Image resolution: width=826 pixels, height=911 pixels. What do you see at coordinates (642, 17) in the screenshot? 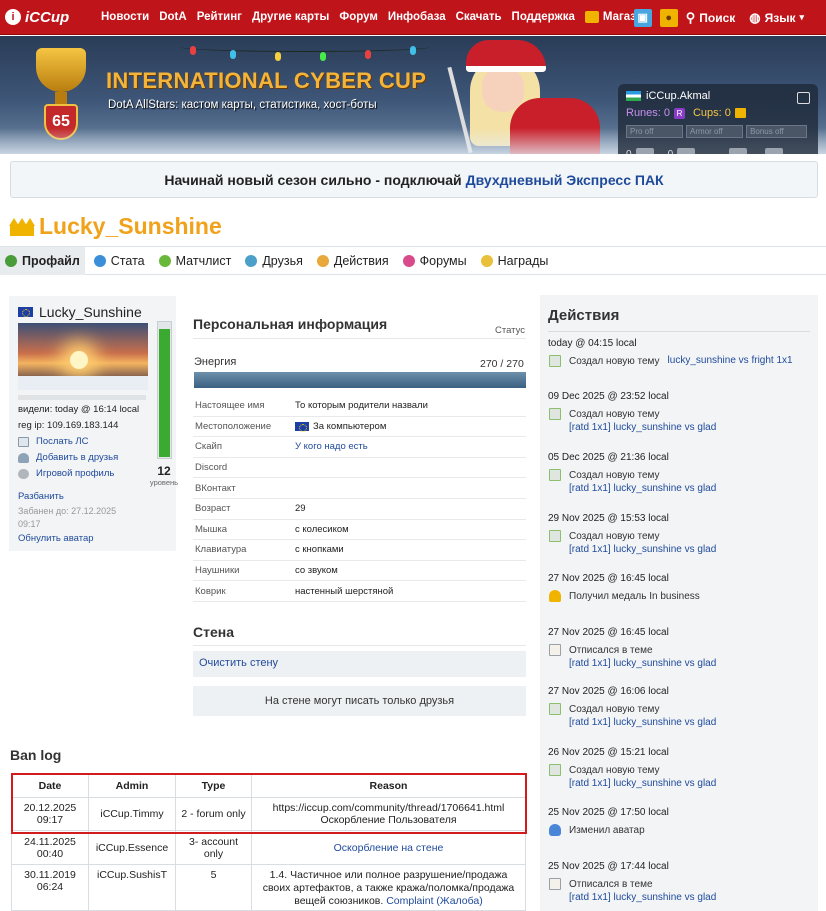
I see `client-icon: ▣` at bounding box center [642, 17].